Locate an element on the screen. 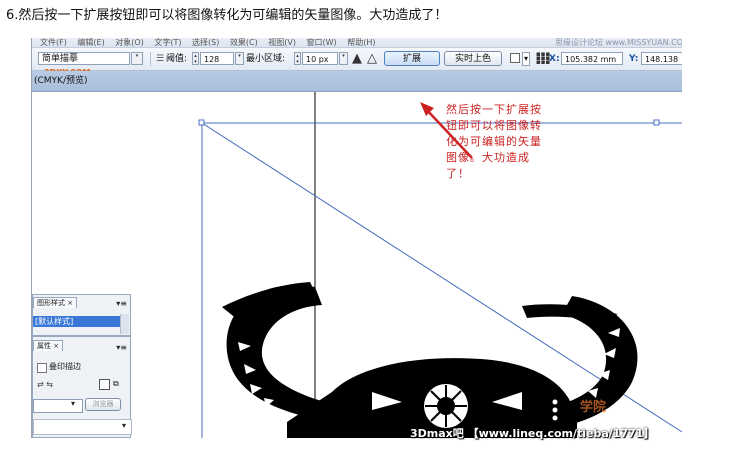 The width and height of the screenshot is (731, 451). attributes-tab: 属性 × is located at coordinates (48, 345).